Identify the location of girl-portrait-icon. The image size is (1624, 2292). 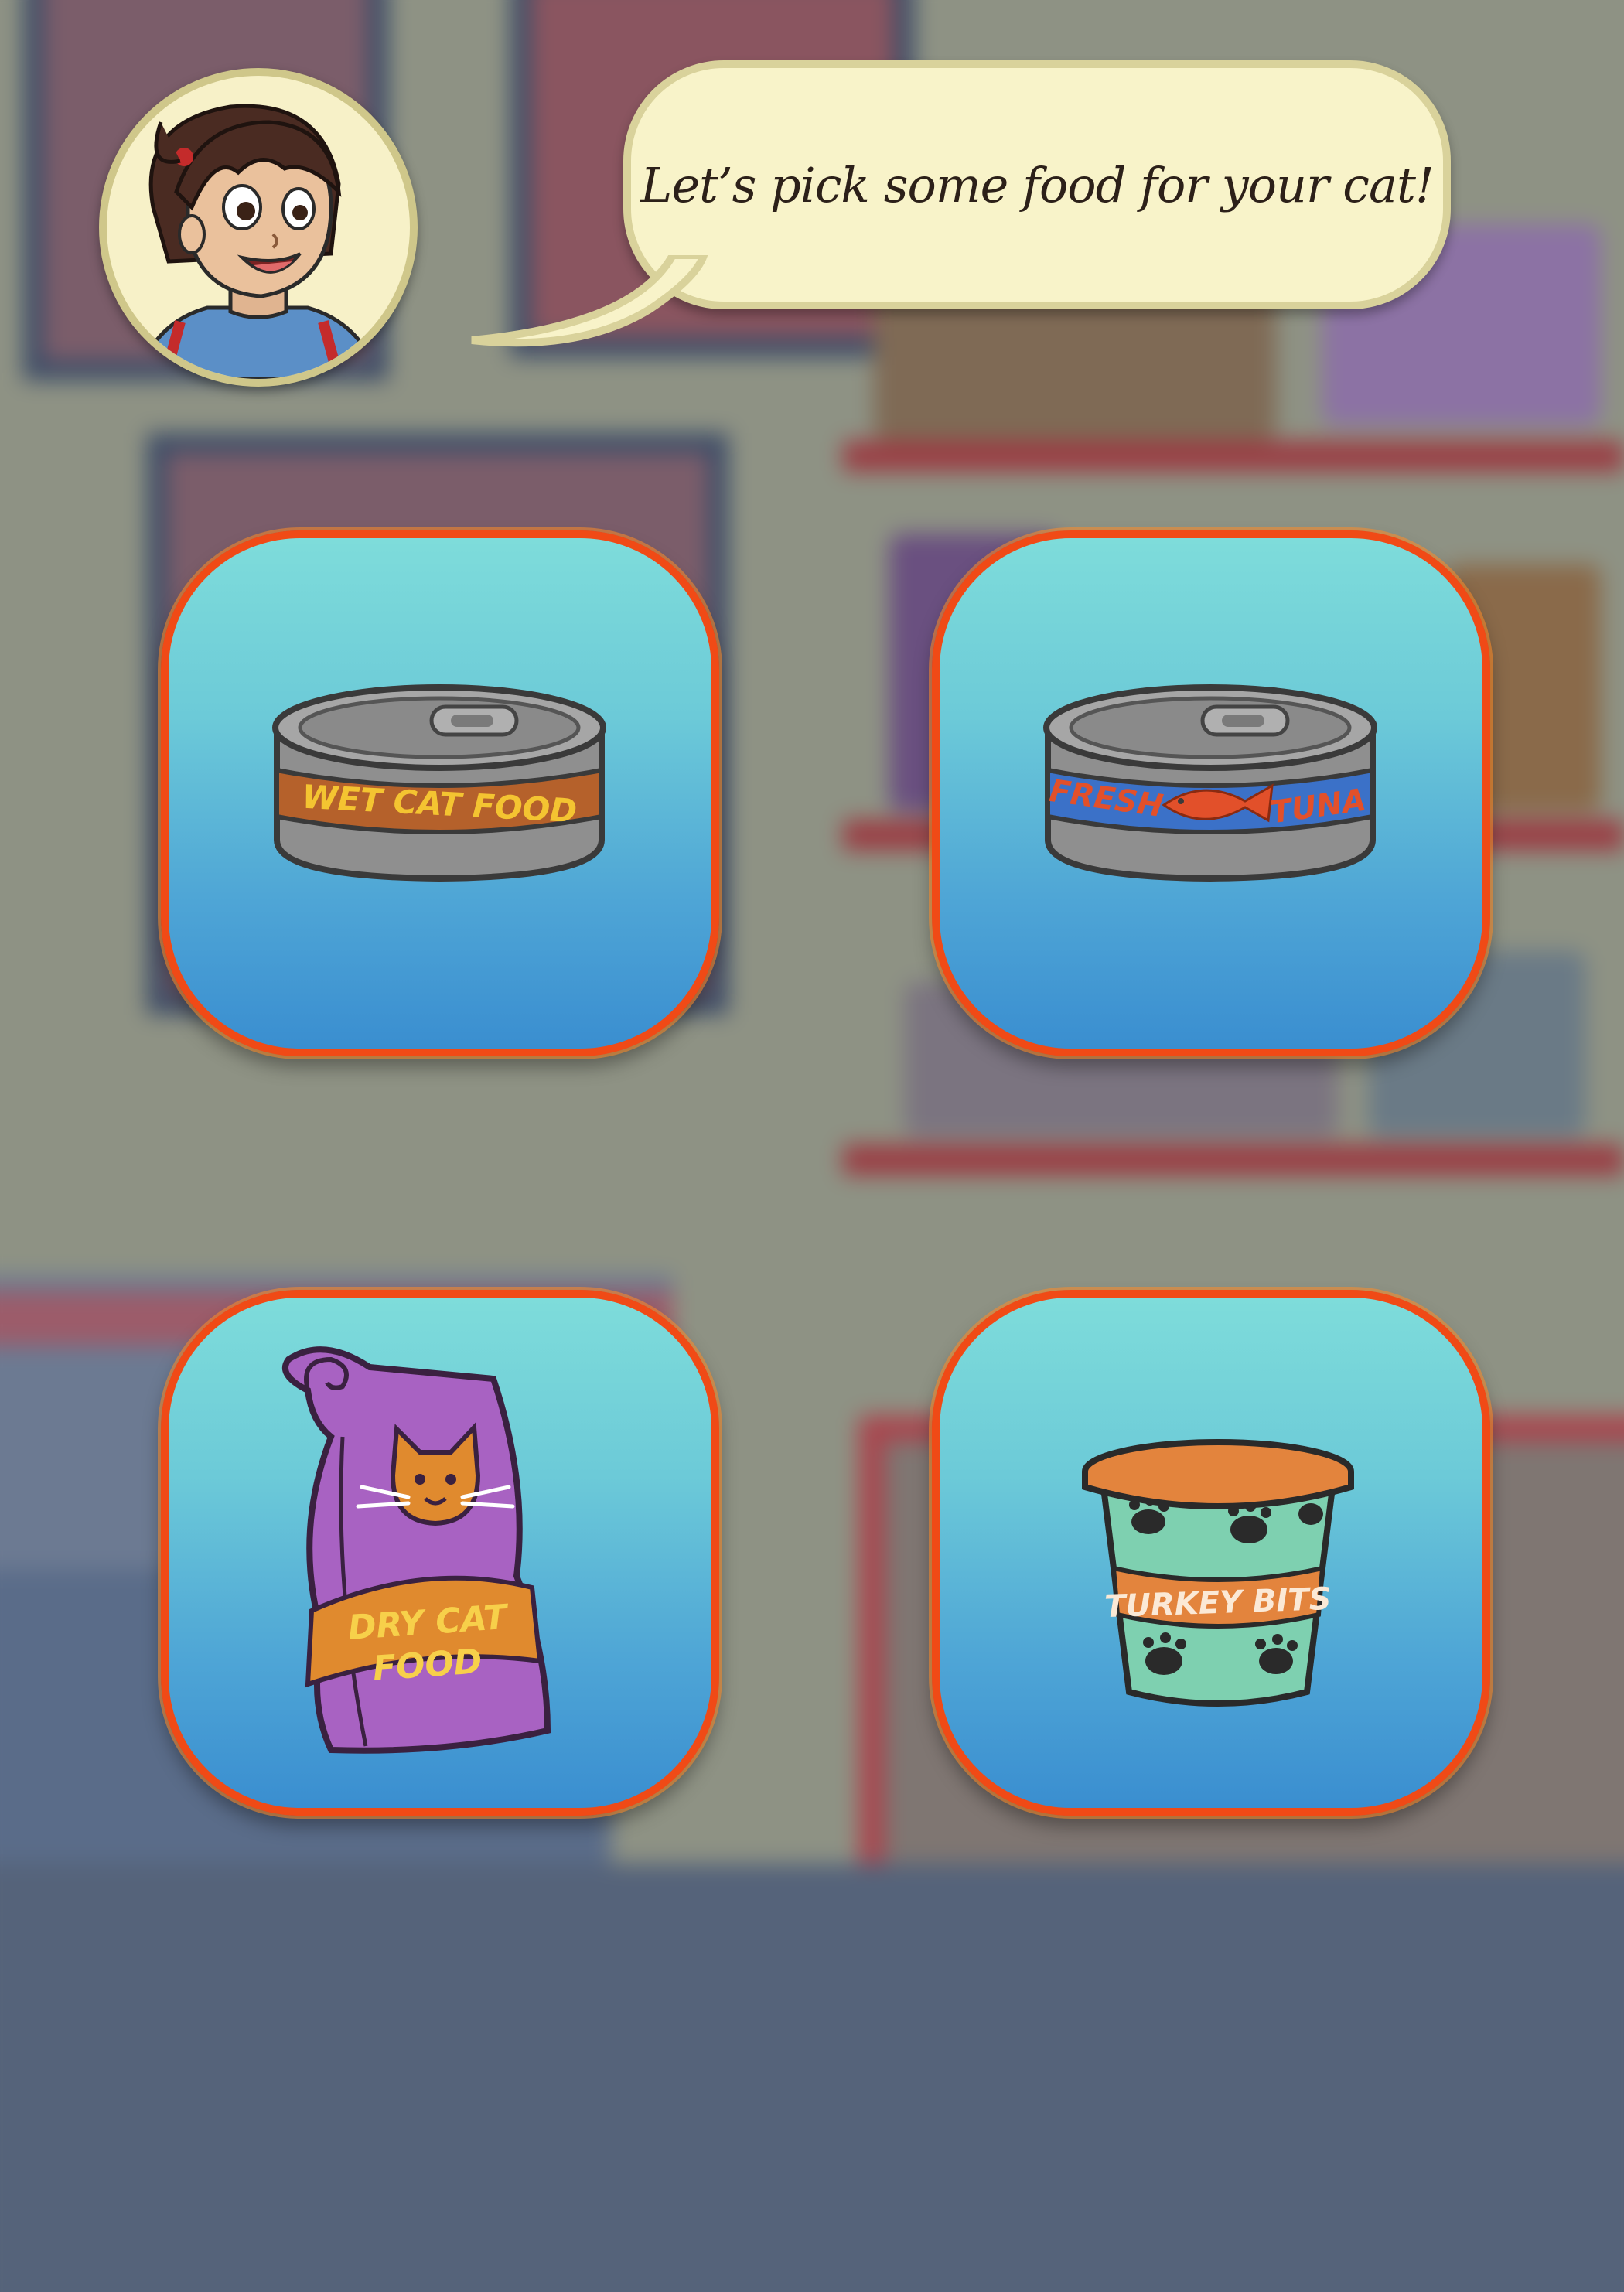
(258, 241).